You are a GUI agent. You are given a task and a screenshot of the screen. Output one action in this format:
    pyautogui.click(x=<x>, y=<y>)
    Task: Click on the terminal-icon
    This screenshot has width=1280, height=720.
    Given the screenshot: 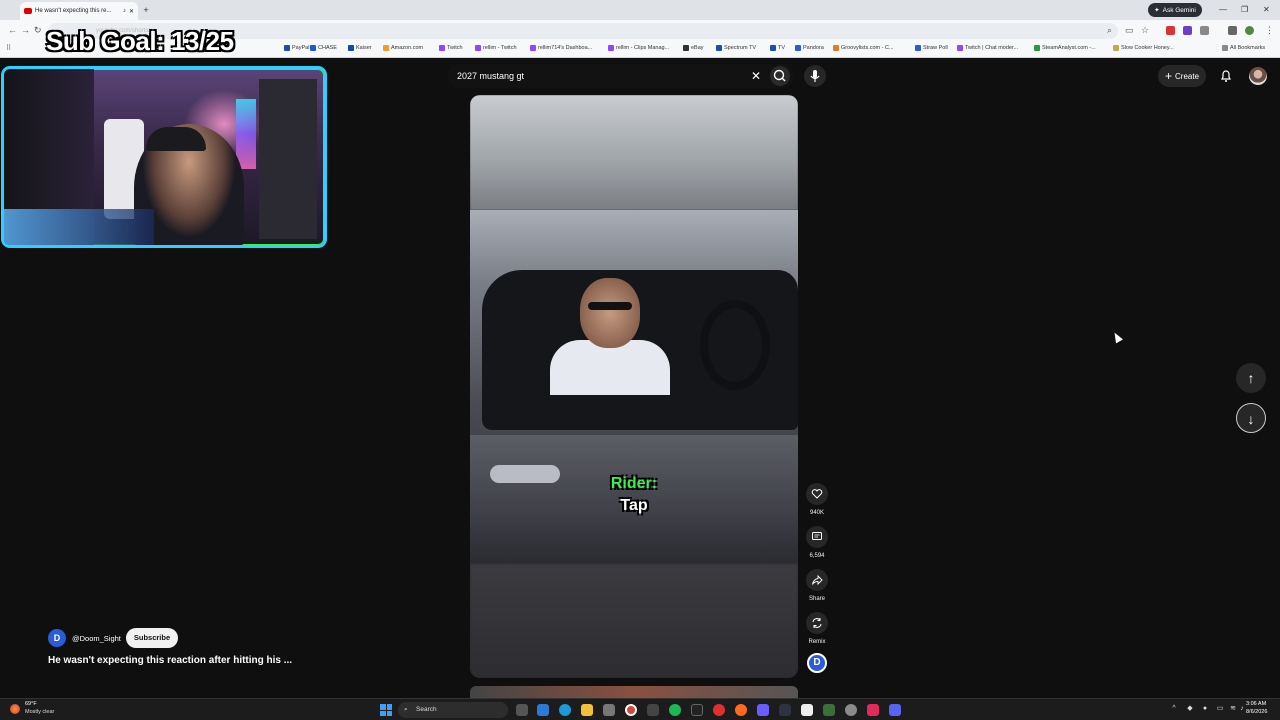 What is the action you would take?
    pyautogui.click(x=697, y=710)
    